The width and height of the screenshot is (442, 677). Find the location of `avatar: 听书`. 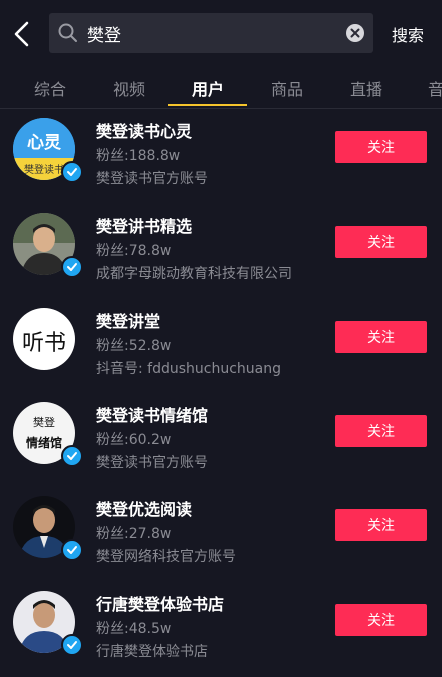

avatar: 听书 is located at coordinates (44, 339).